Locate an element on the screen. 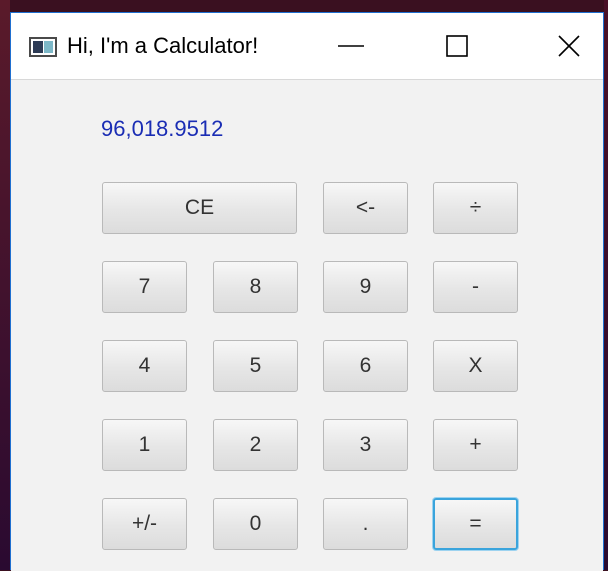 The width and height of the screenshot is (608, 571). title-bar: Hi, I'm a Calculator! is located at coordinates (307, 46).